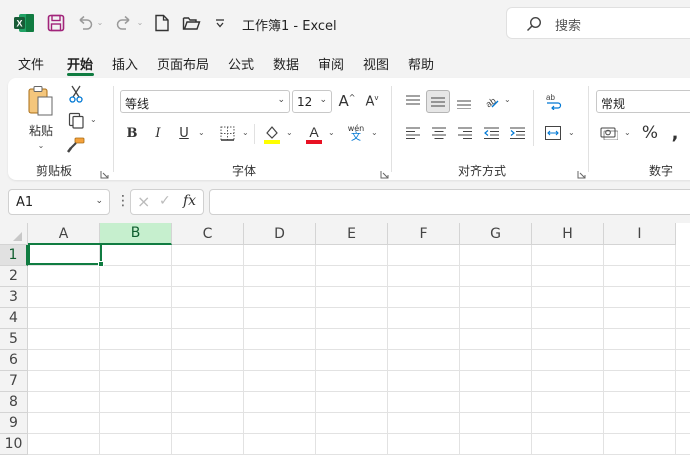  I want to click on tab-data: 数据, so click(286, 63).